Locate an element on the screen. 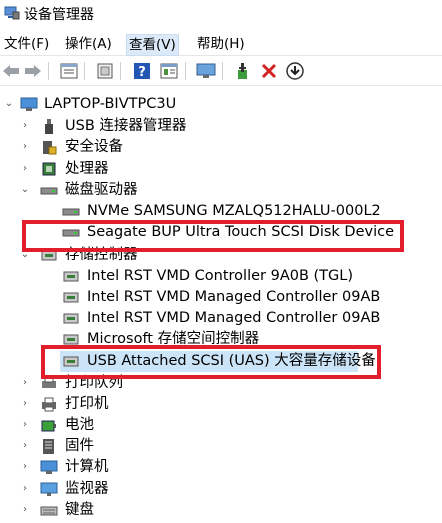 The image size is (442, 523). tree-item-computer: › 计算机 is located at coordinates (221, 467).